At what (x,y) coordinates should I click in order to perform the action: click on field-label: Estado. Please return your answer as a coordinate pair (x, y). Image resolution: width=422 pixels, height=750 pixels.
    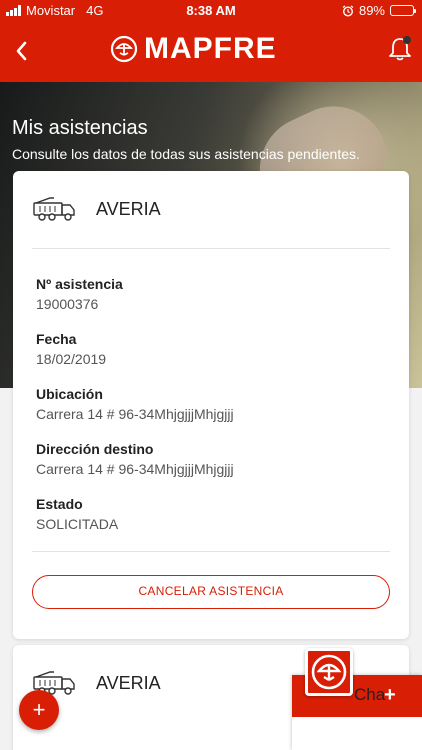
    Looking at the image, I should click on (59, 504).